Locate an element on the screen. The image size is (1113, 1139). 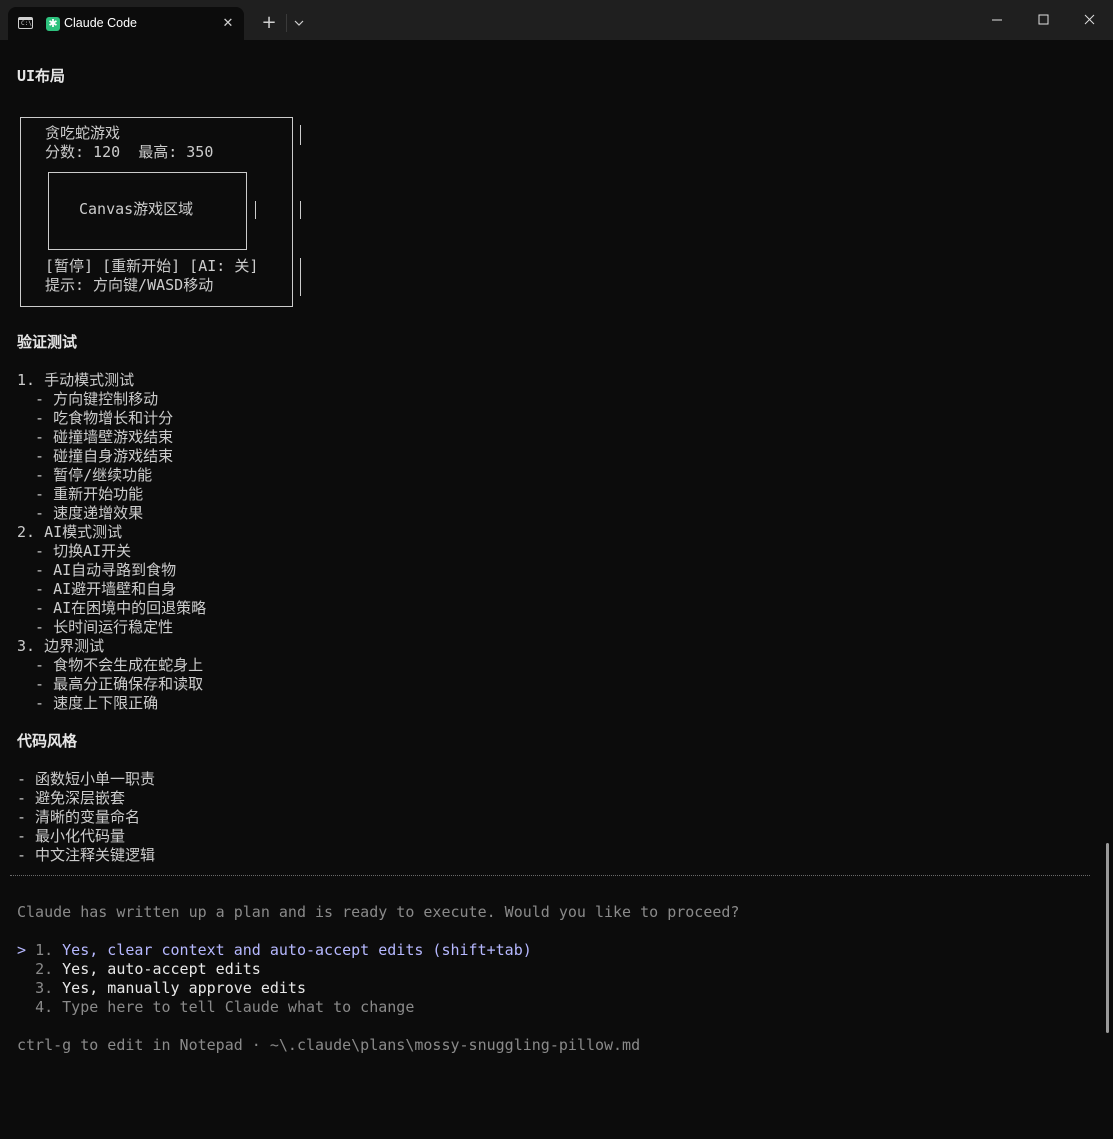
option-label: Type here to tell Claude what to change is located at coordinates (238, 1007).